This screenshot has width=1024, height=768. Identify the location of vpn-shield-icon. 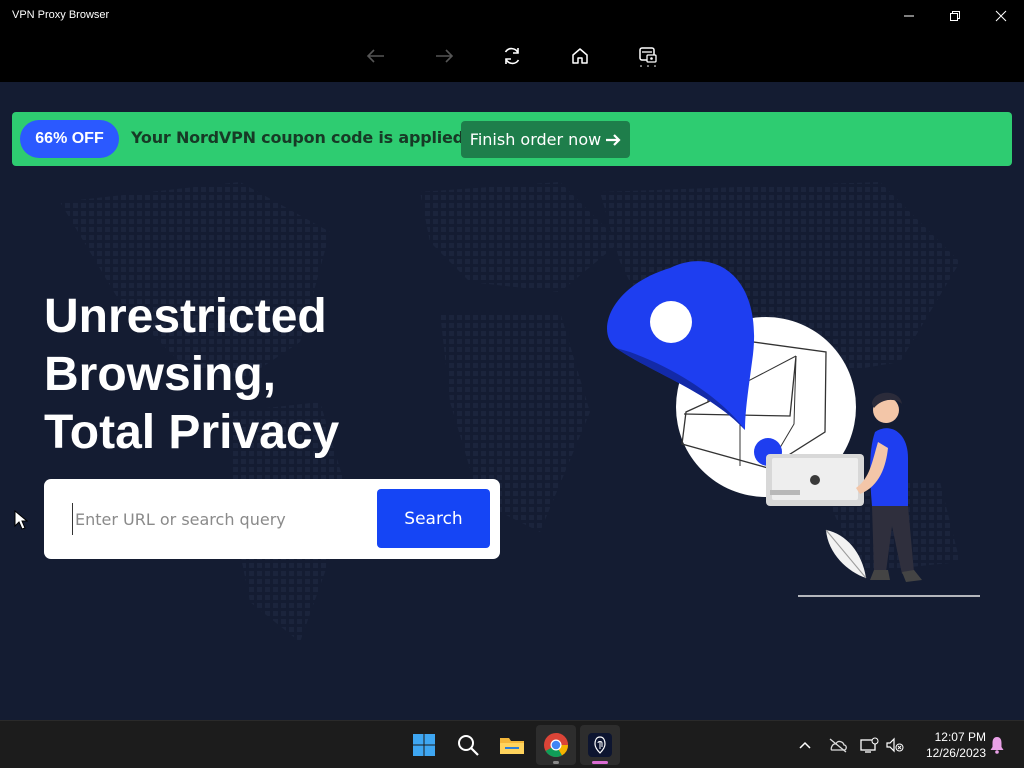
(648, 57).